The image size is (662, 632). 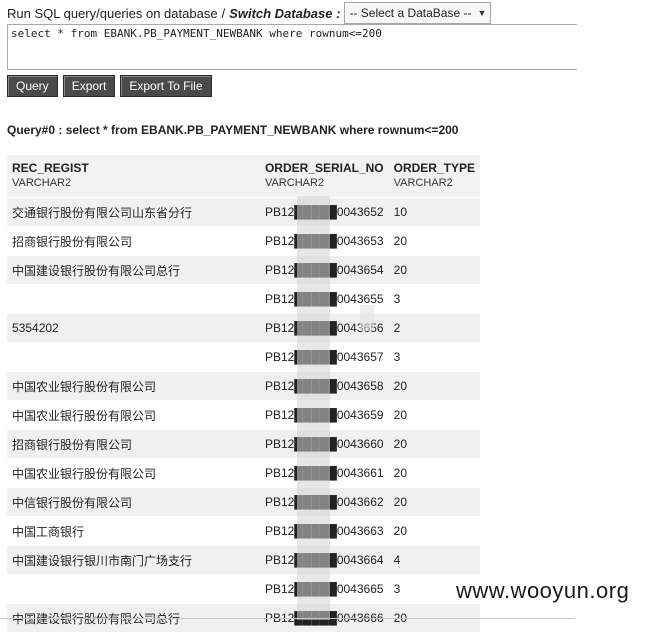 What do you see at coordinates (133, 168) in the screenshot?
I see `column-name: REC_REGIST` at bounding box center [133, 168].